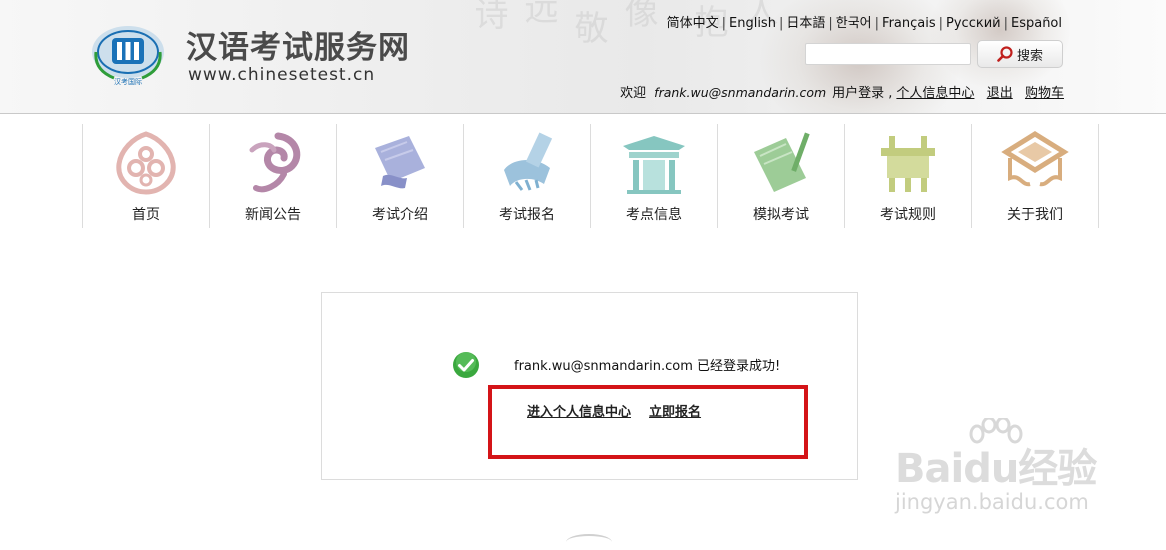  What do you see at coordinates (1029, 56) in the screenshot?
I see `search-button-label: 搜索` at bounding box center [1029, 56].